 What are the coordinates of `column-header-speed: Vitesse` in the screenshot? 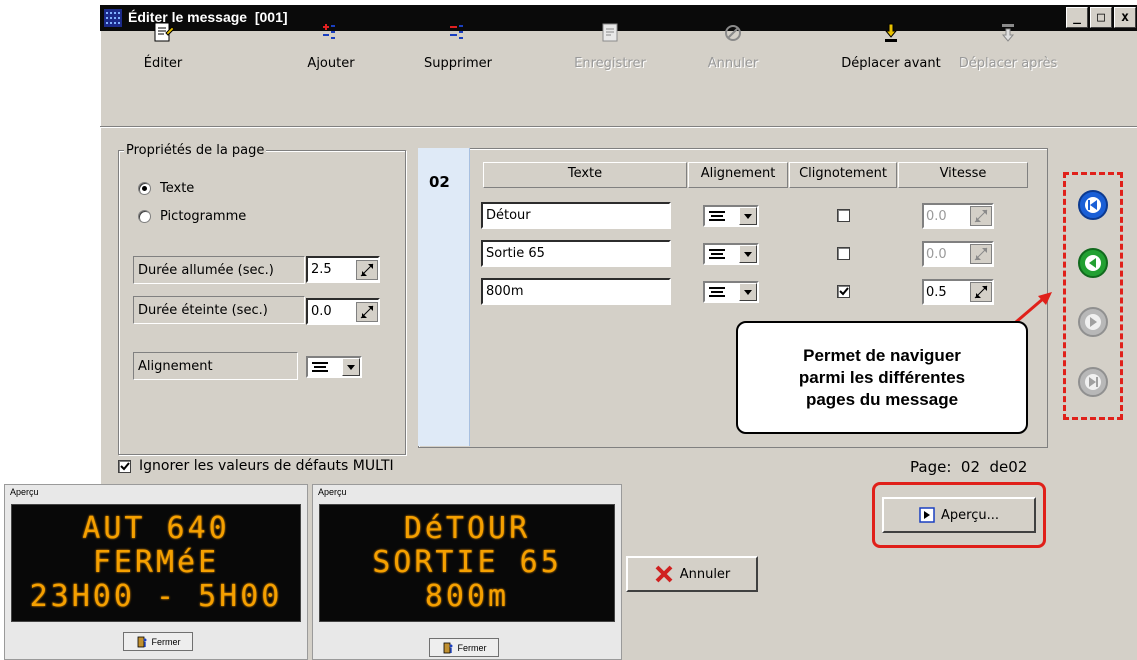 It's located at (963, 175).